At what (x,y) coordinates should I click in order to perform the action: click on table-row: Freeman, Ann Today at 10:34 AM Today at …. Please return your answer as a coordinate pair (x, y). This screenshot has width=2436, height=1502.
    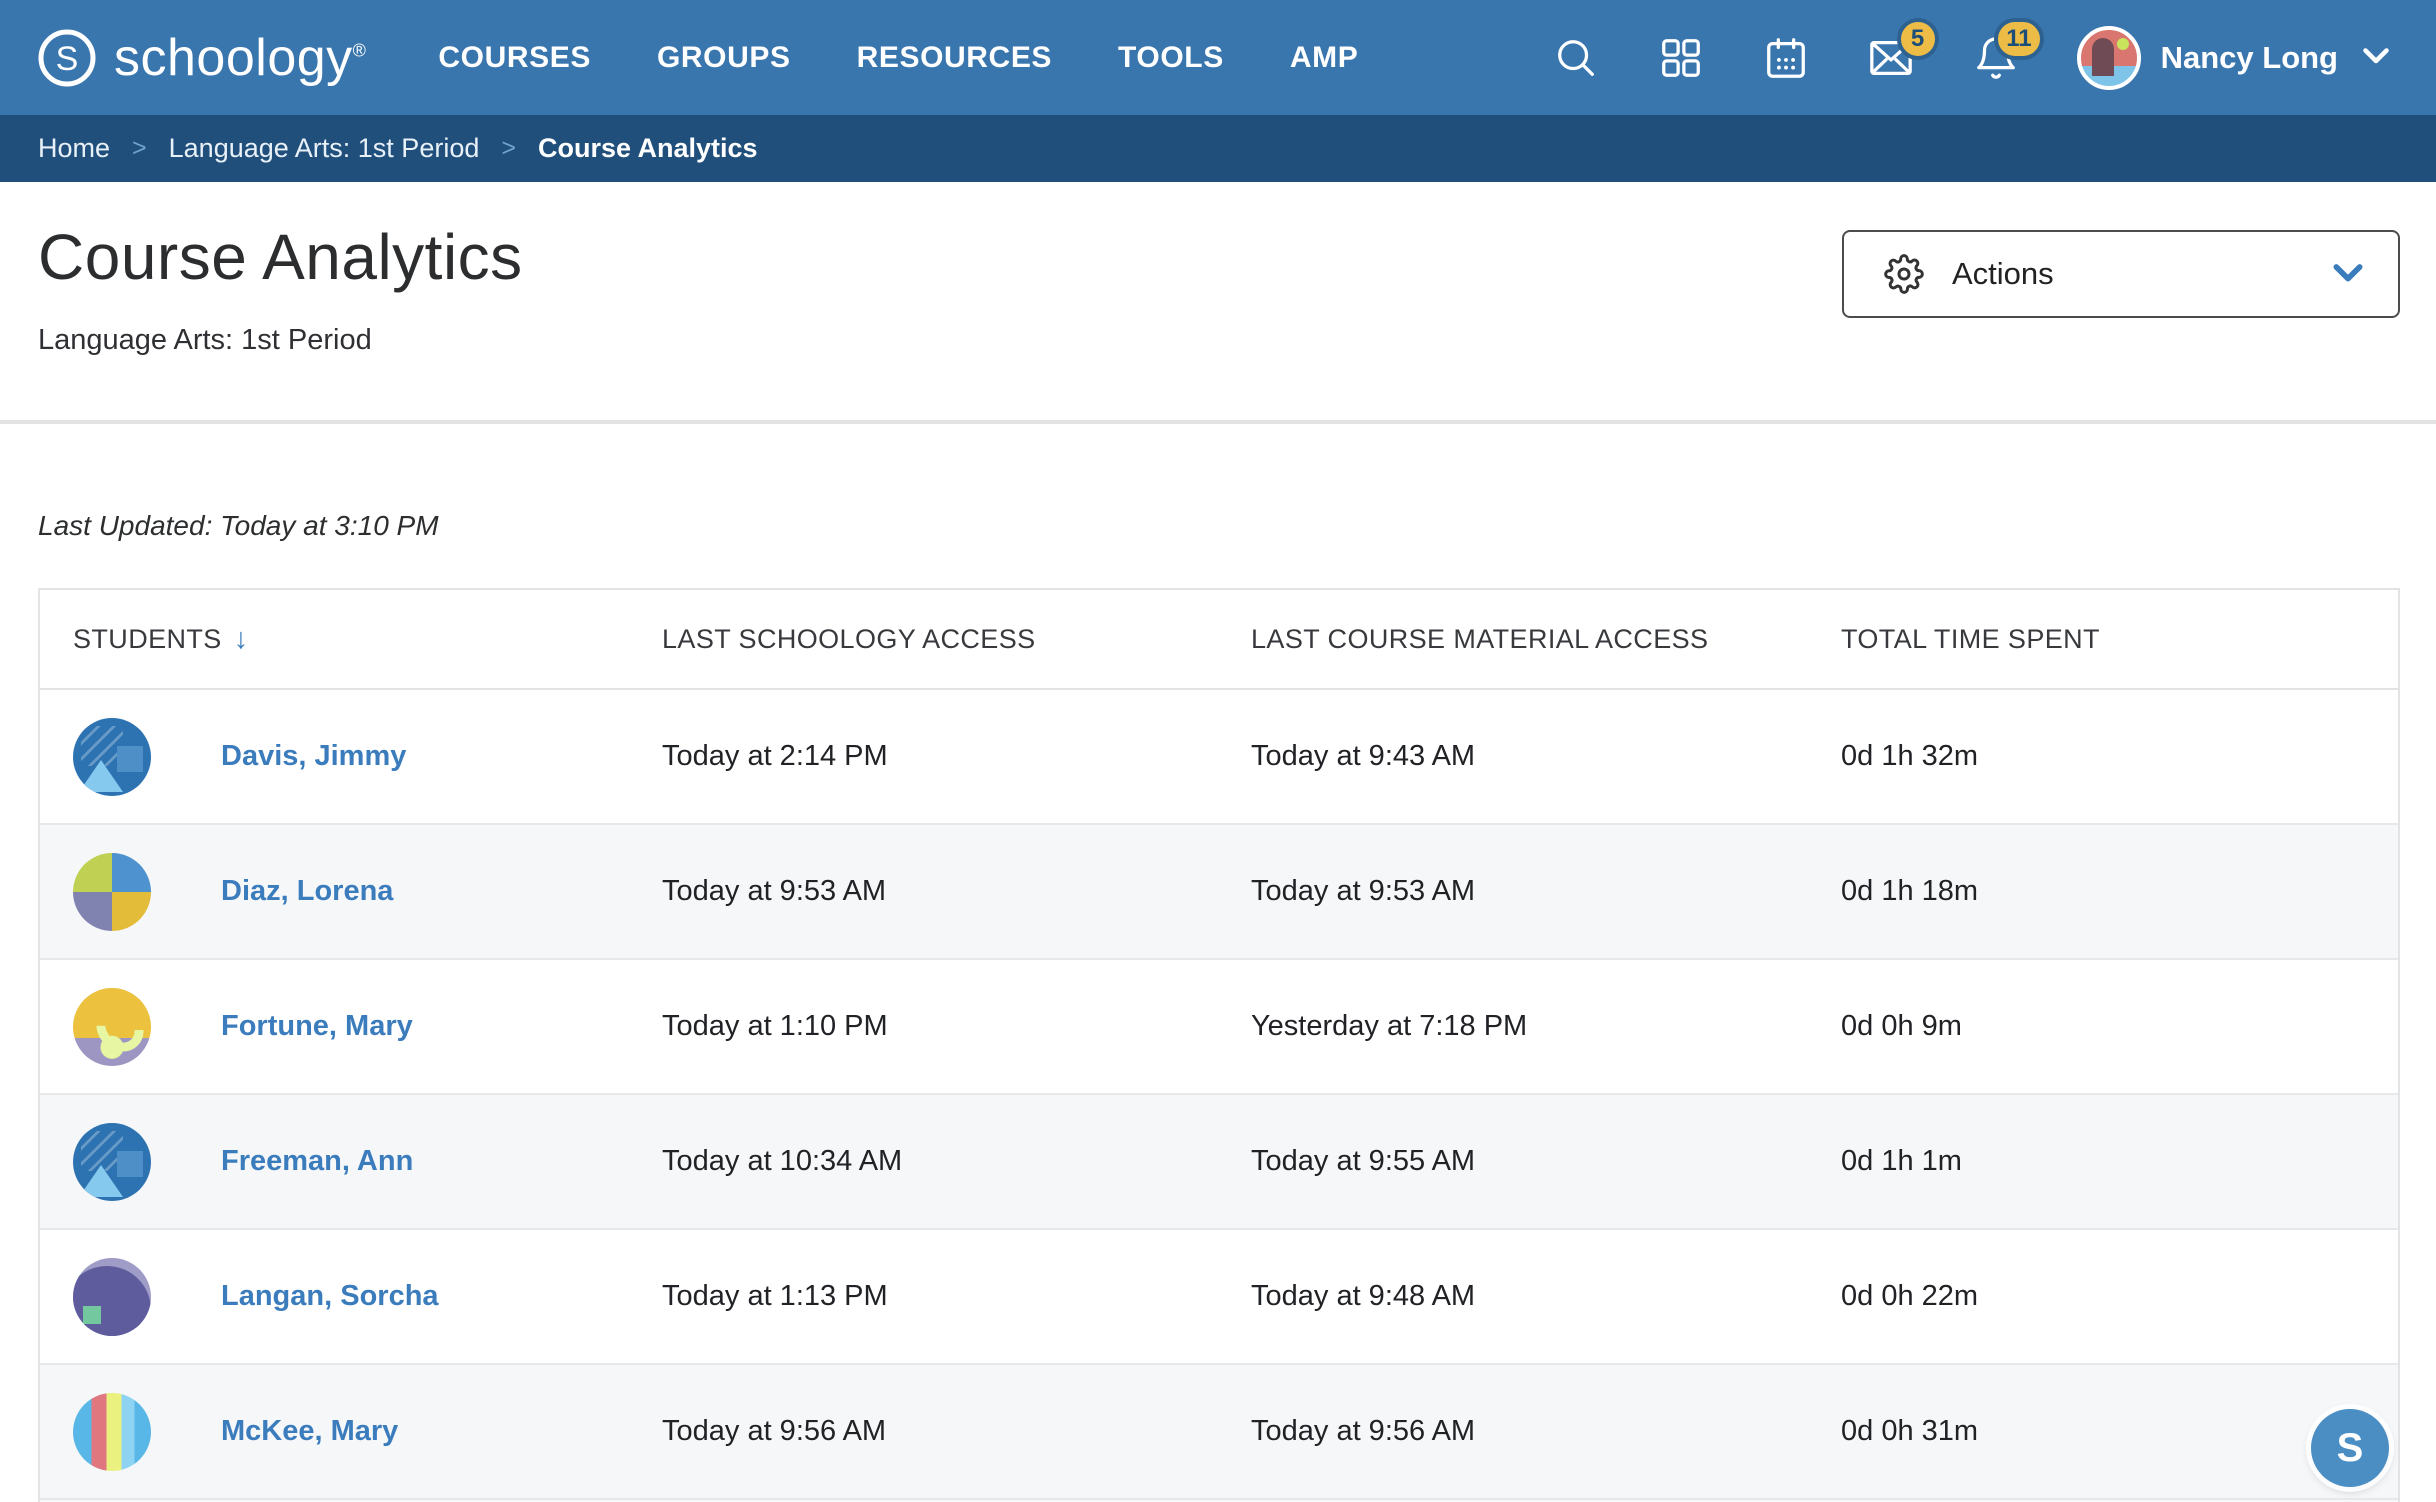
    Looking at the image, I should click on (1219, 1162).